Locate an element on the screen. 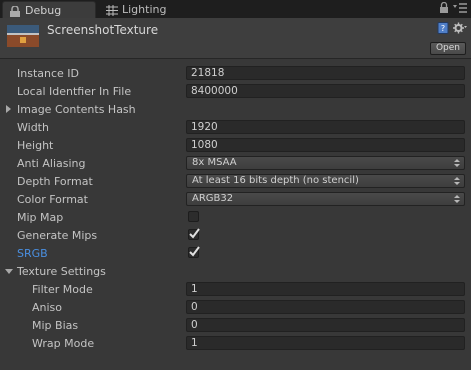 Image resolution: width=471 pixels, height=370 pixels. aniso-field: 0 is located at coordinates (325, 307).